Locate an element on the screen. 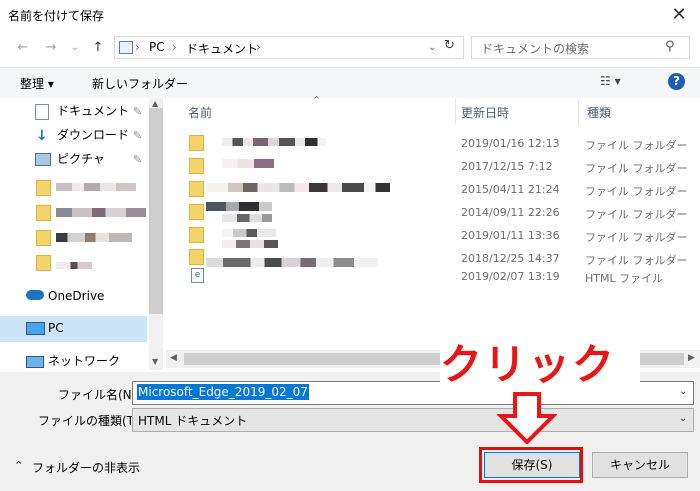 The height and width of the screenshot is (491, 700). window-title: 名前を付けて保存 is located at coordinates (56, 16).